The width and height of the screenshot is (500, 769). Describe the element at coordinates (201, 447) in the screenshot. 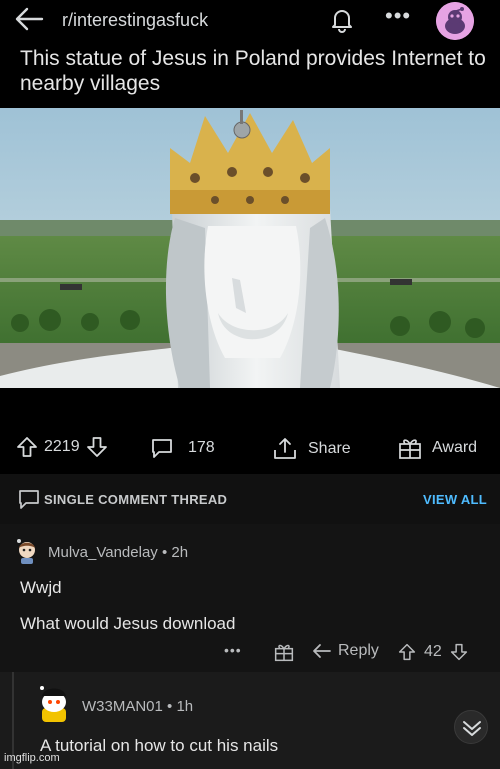

I see `comment-count: 178` at that location.